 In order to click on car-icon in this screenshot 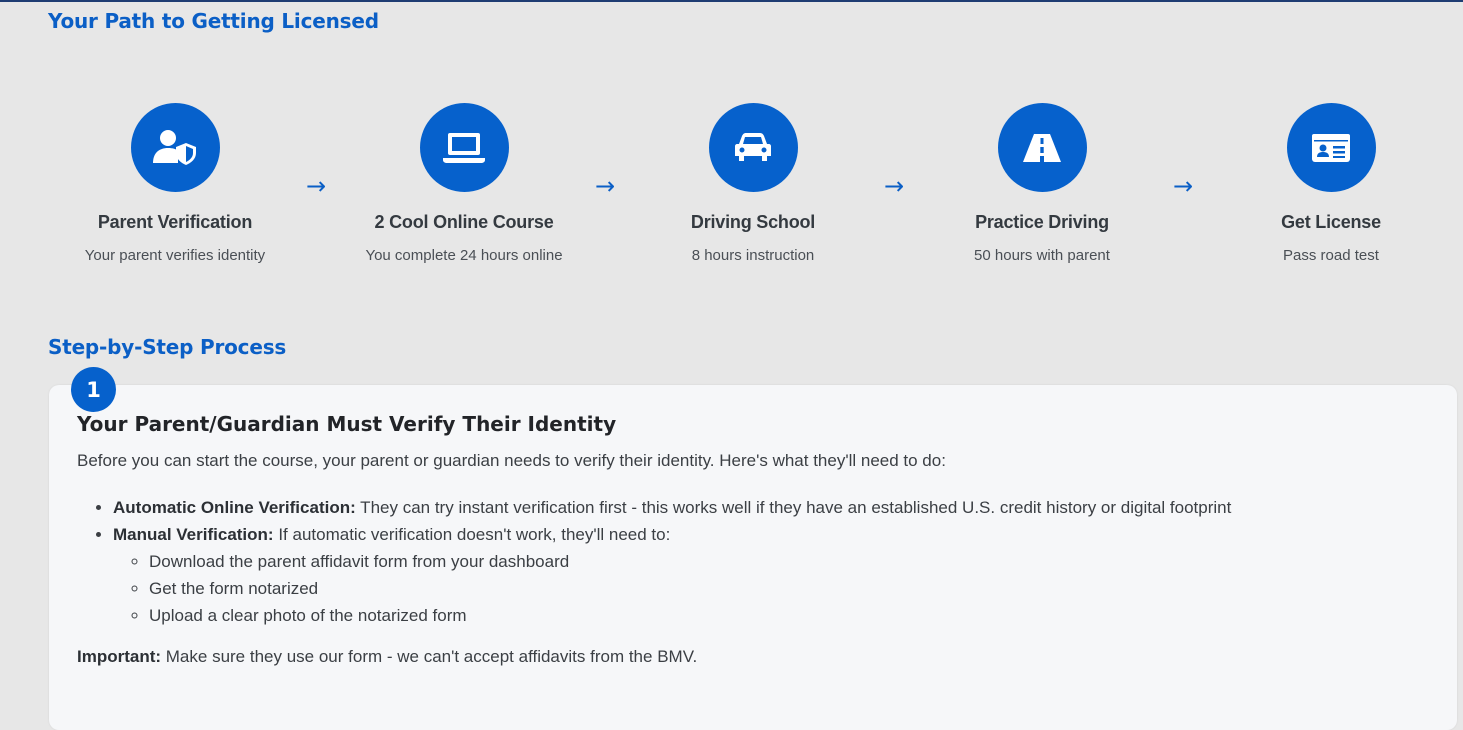, I will do `click(753, 146)`.